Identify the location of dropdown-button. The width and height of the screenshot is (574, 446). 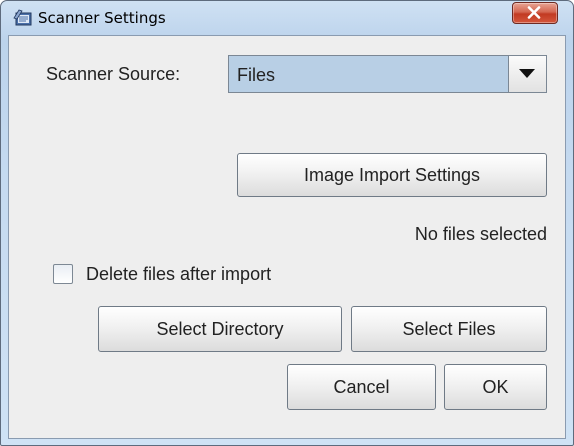
(527, 74).